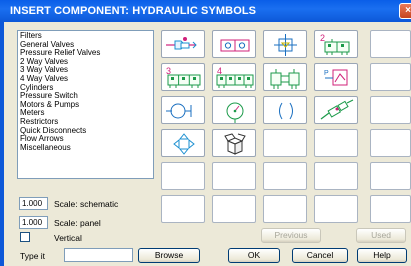 The width and height of the screenshot is (411, 266). What do you see at coordinates (179, 111) in the screenshot?
I see `cylinder-icon` at bounding box center [179, 111].